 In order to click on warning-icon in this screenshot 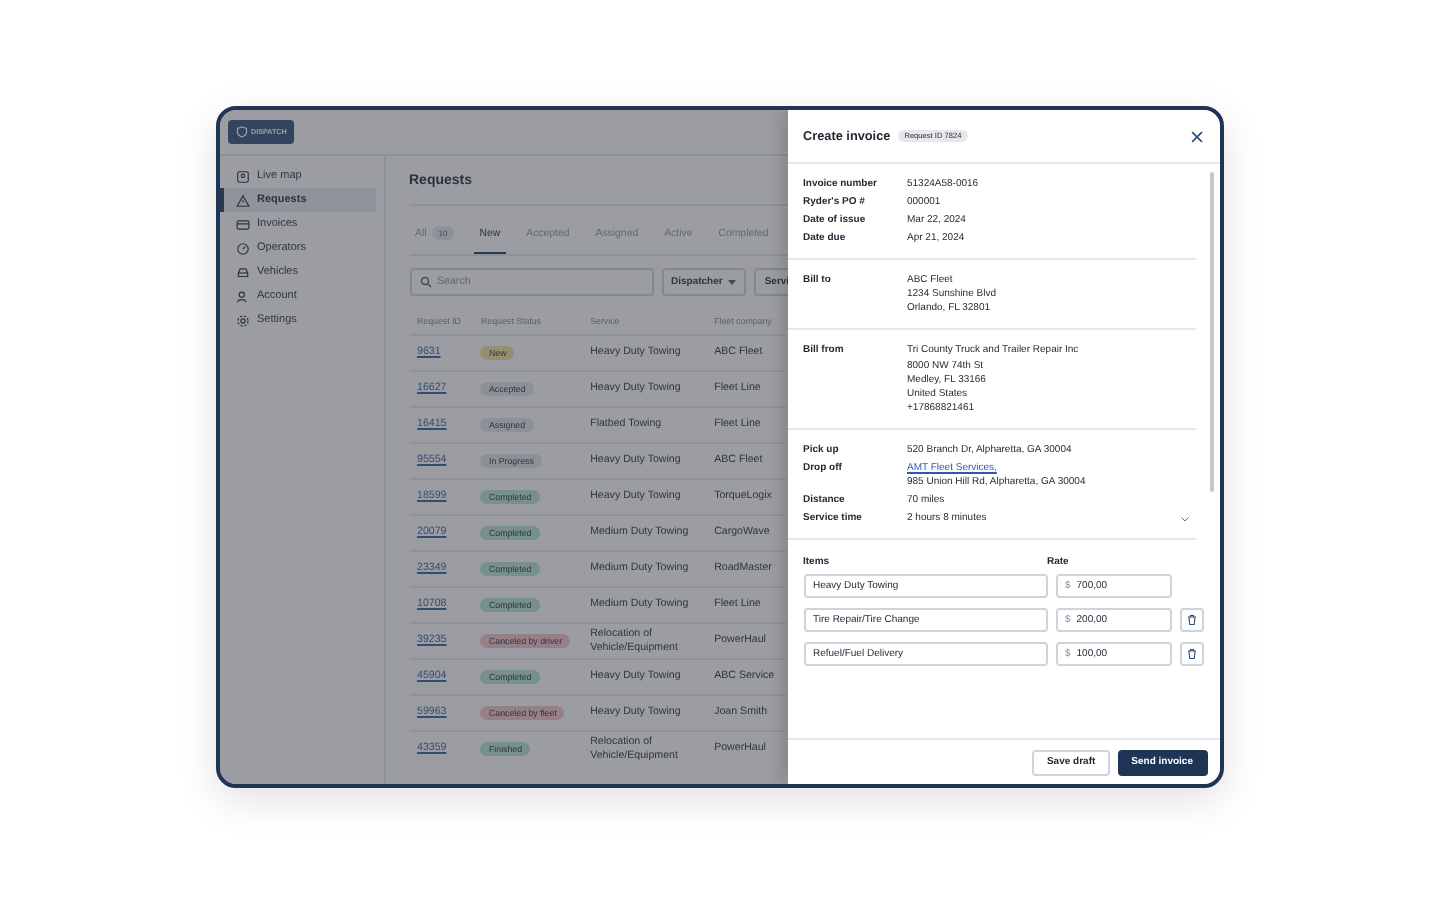, I will do `click(242, 200)`.